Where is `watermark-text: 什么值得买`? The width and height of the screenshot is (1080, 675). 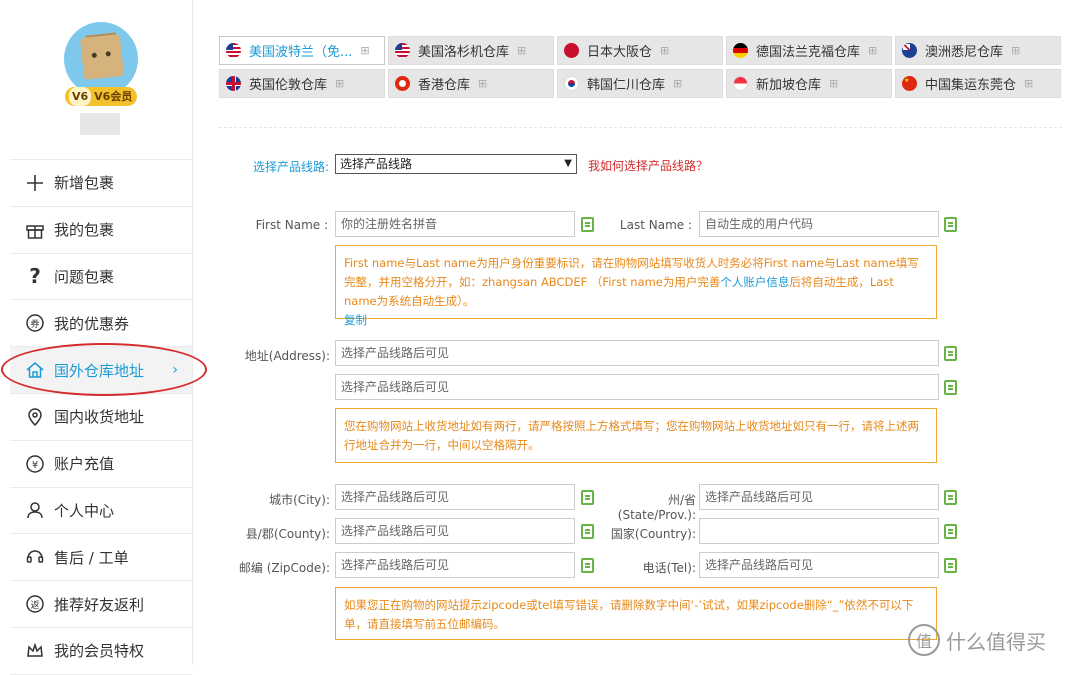
watermark-text: 什么值得买 is located at coordinates (996, 641).